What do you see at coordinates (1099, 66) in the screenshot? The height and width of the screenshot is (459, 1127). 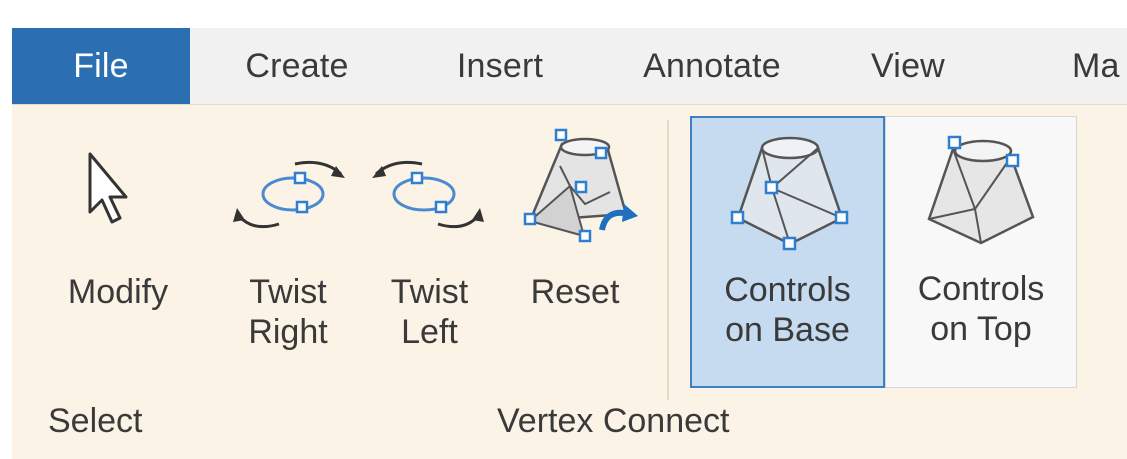 I see `tab-manage: Ma` at bounding box center [1099, 66].